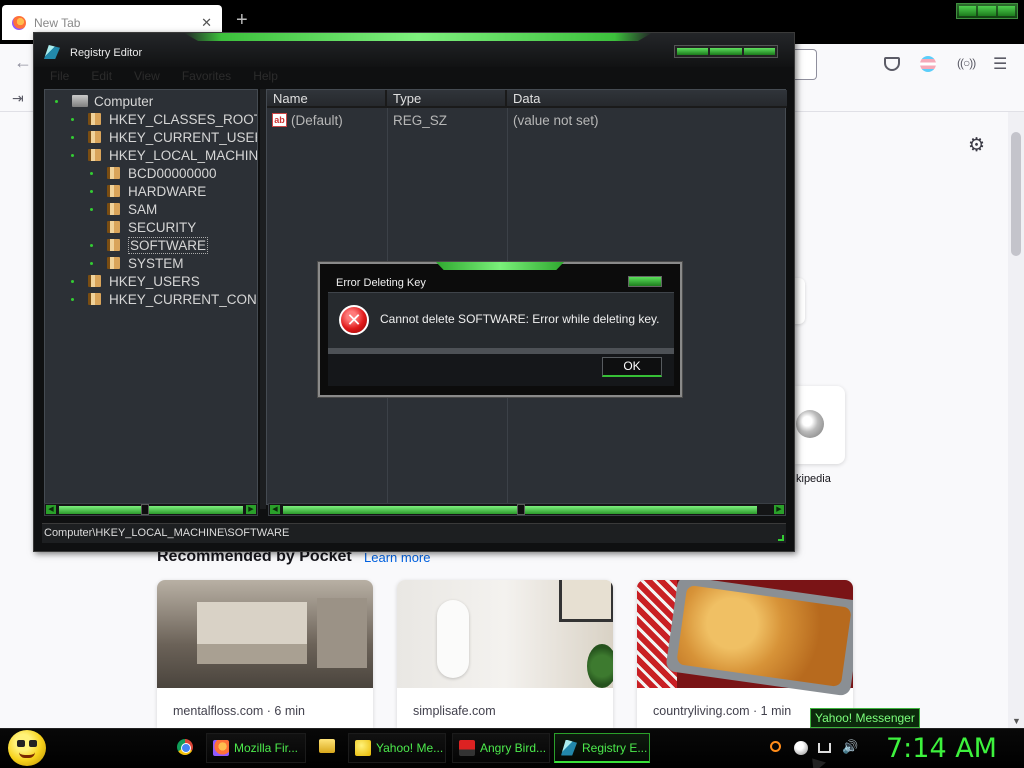 Image resolution: width=1024 pixels, height=768 pixels. Describe the element at coordinates (164, 137) in the screenshot. I see `tree-item-hkcu: HKEY_CURRENT_USER` at that location.